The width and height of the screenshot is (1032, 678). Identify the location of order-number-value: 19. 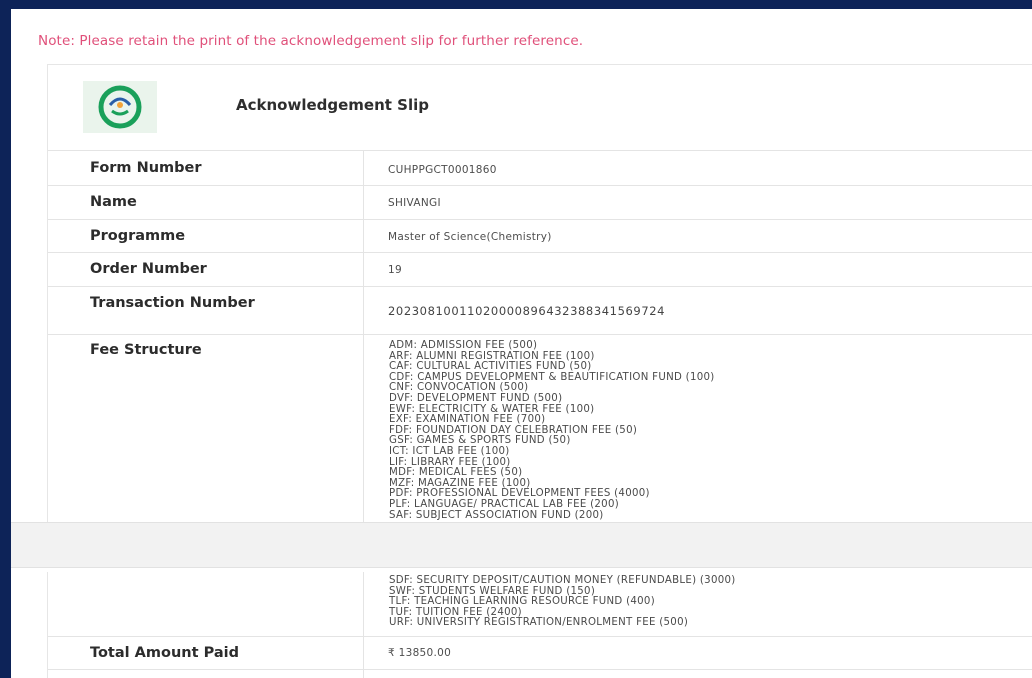
(395, 270).